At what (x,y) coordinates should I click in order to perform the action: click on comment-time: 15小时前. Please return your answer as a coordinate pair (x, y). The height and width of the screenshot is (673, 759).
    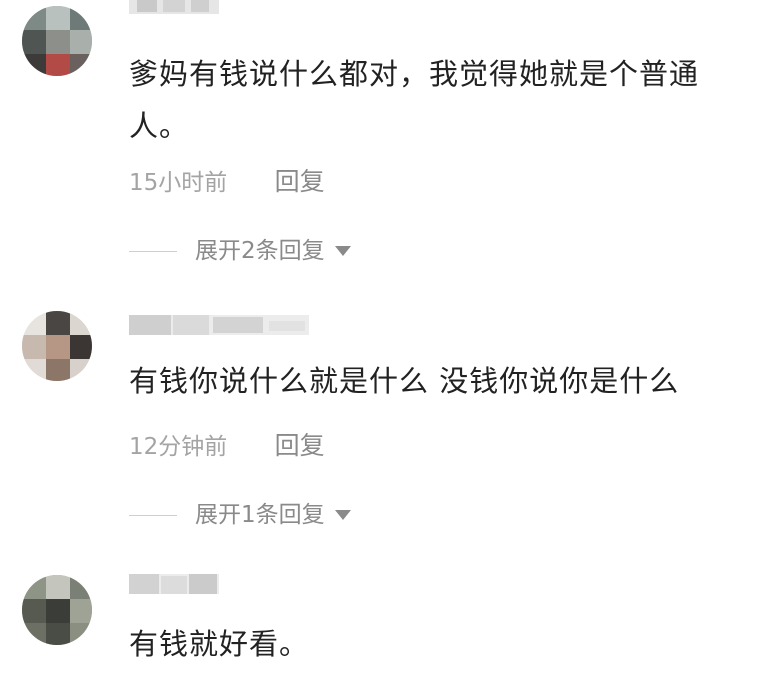
    Looking at the image, I should click on (178, 183).